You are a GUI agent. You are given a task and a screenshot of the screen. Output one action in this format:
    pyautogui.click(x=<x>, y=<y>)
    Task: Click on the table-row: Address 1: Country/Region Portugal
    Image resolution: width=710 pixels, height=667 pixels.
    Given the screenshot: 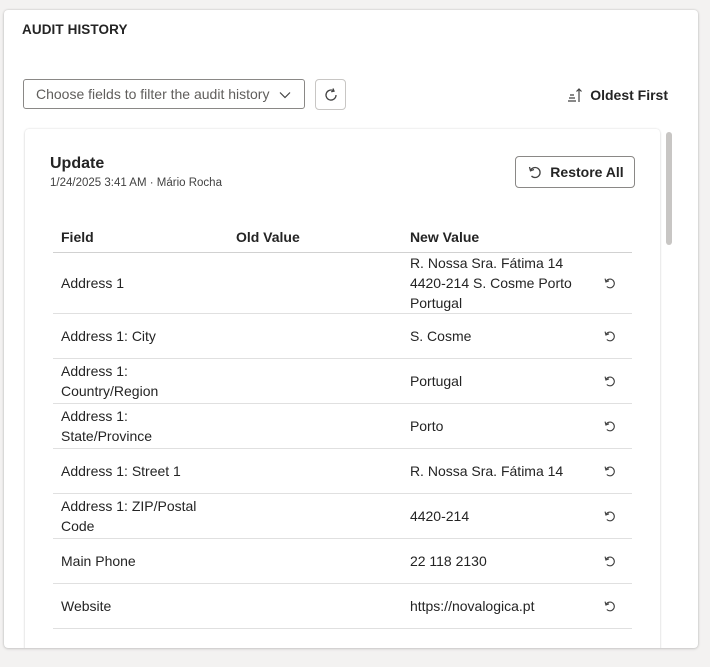 What is the action you would take?
    pyautogui.click(x=342, y=381)
    